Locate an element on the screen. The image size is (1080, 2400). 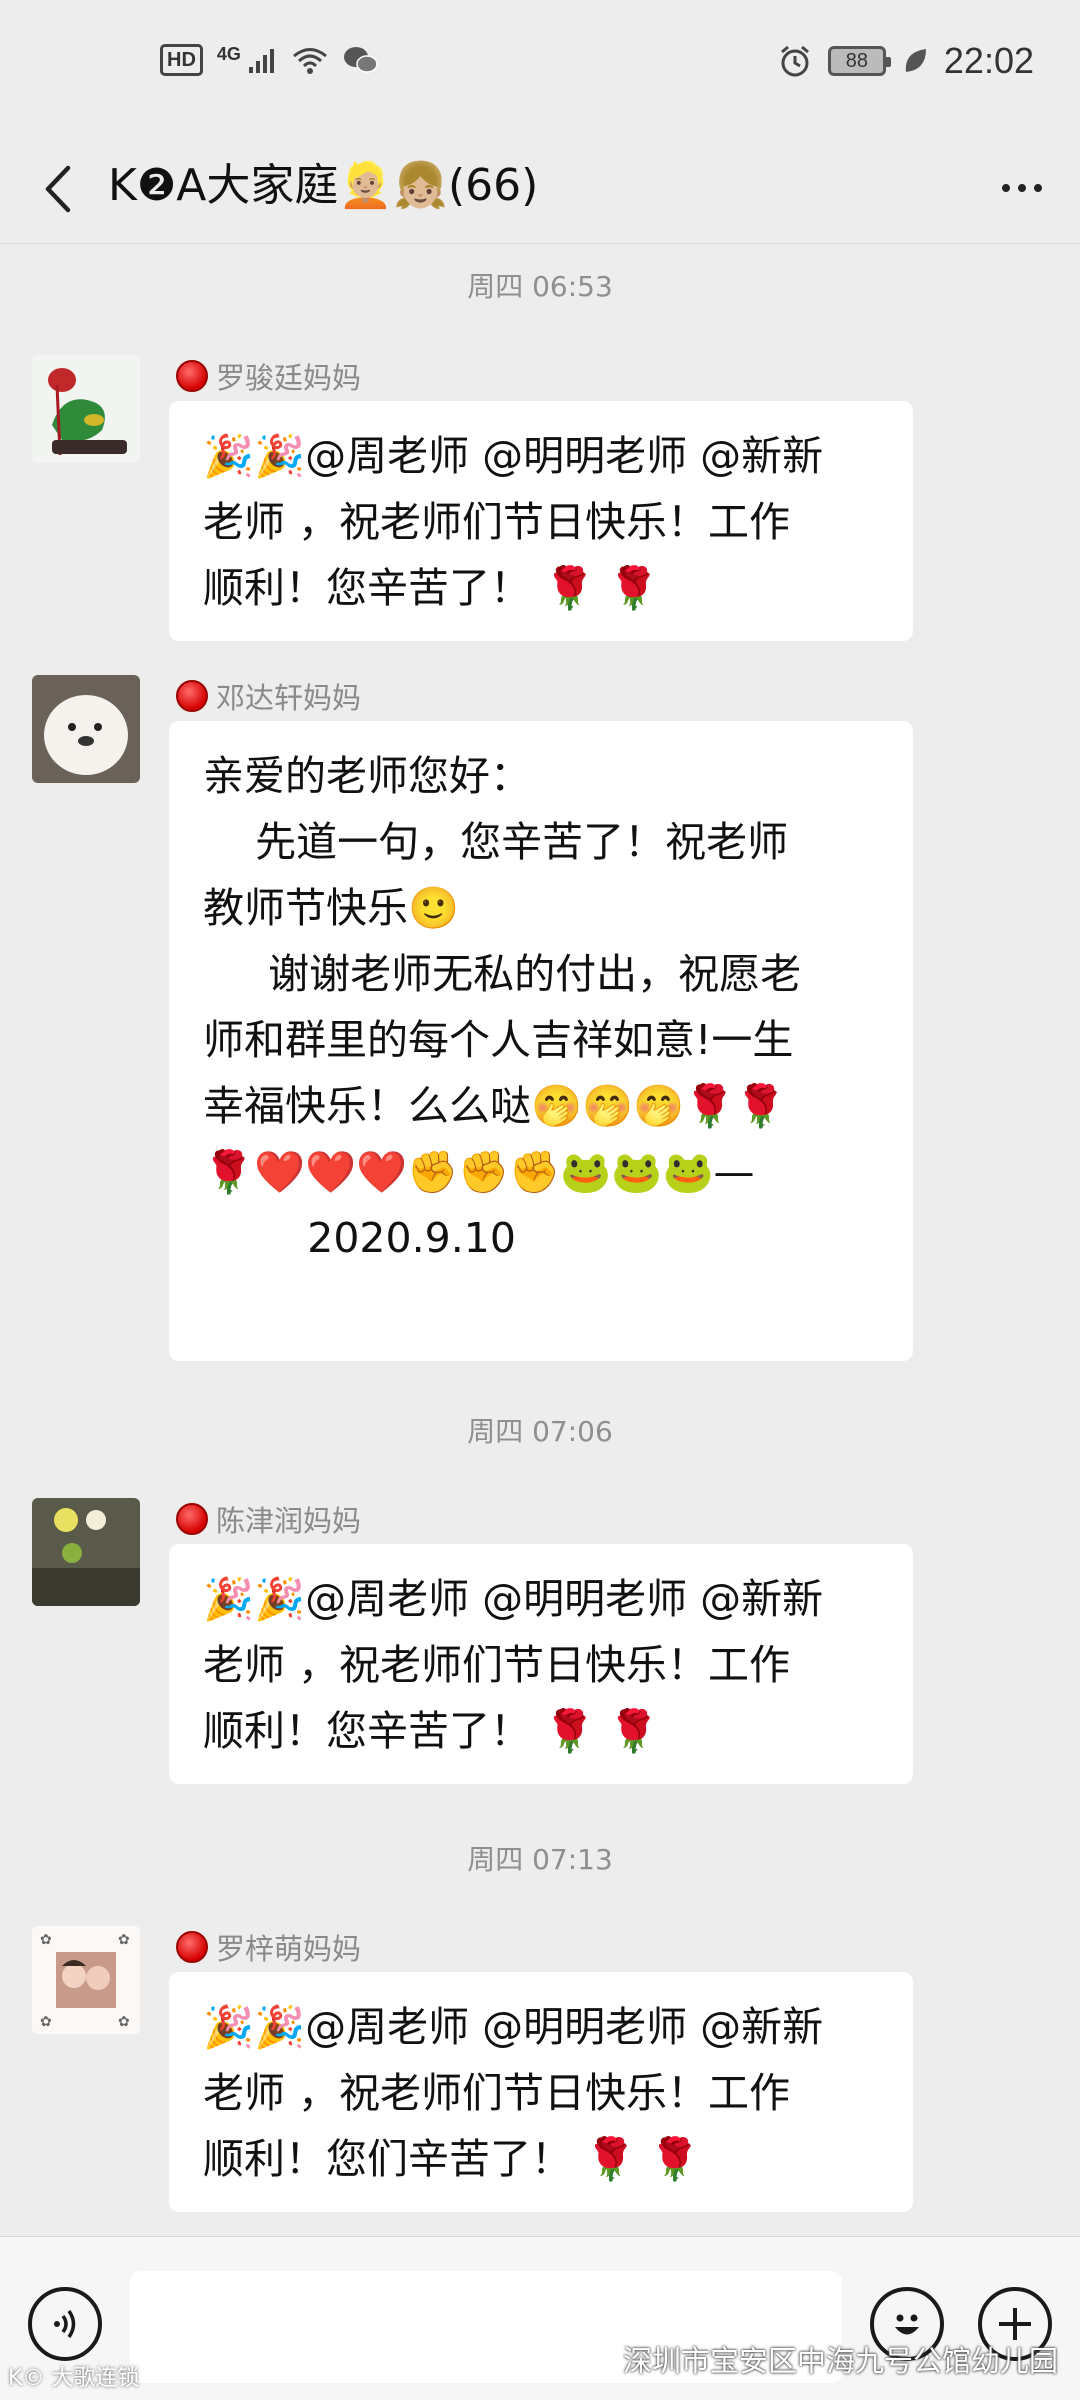
message-line: 教师节快乐🙂 is located at coordinates (331, 908).